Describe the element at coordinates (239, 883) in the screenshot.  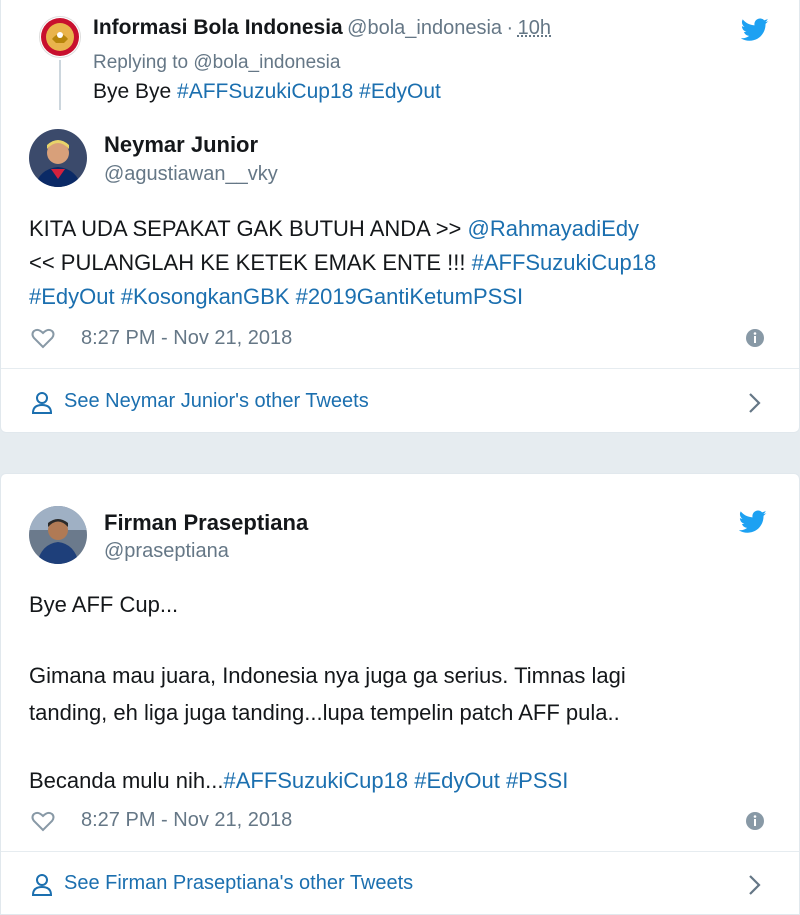
I see `see-other-tweets-label: See Firman Praseptiana's other Tweets` at that location.